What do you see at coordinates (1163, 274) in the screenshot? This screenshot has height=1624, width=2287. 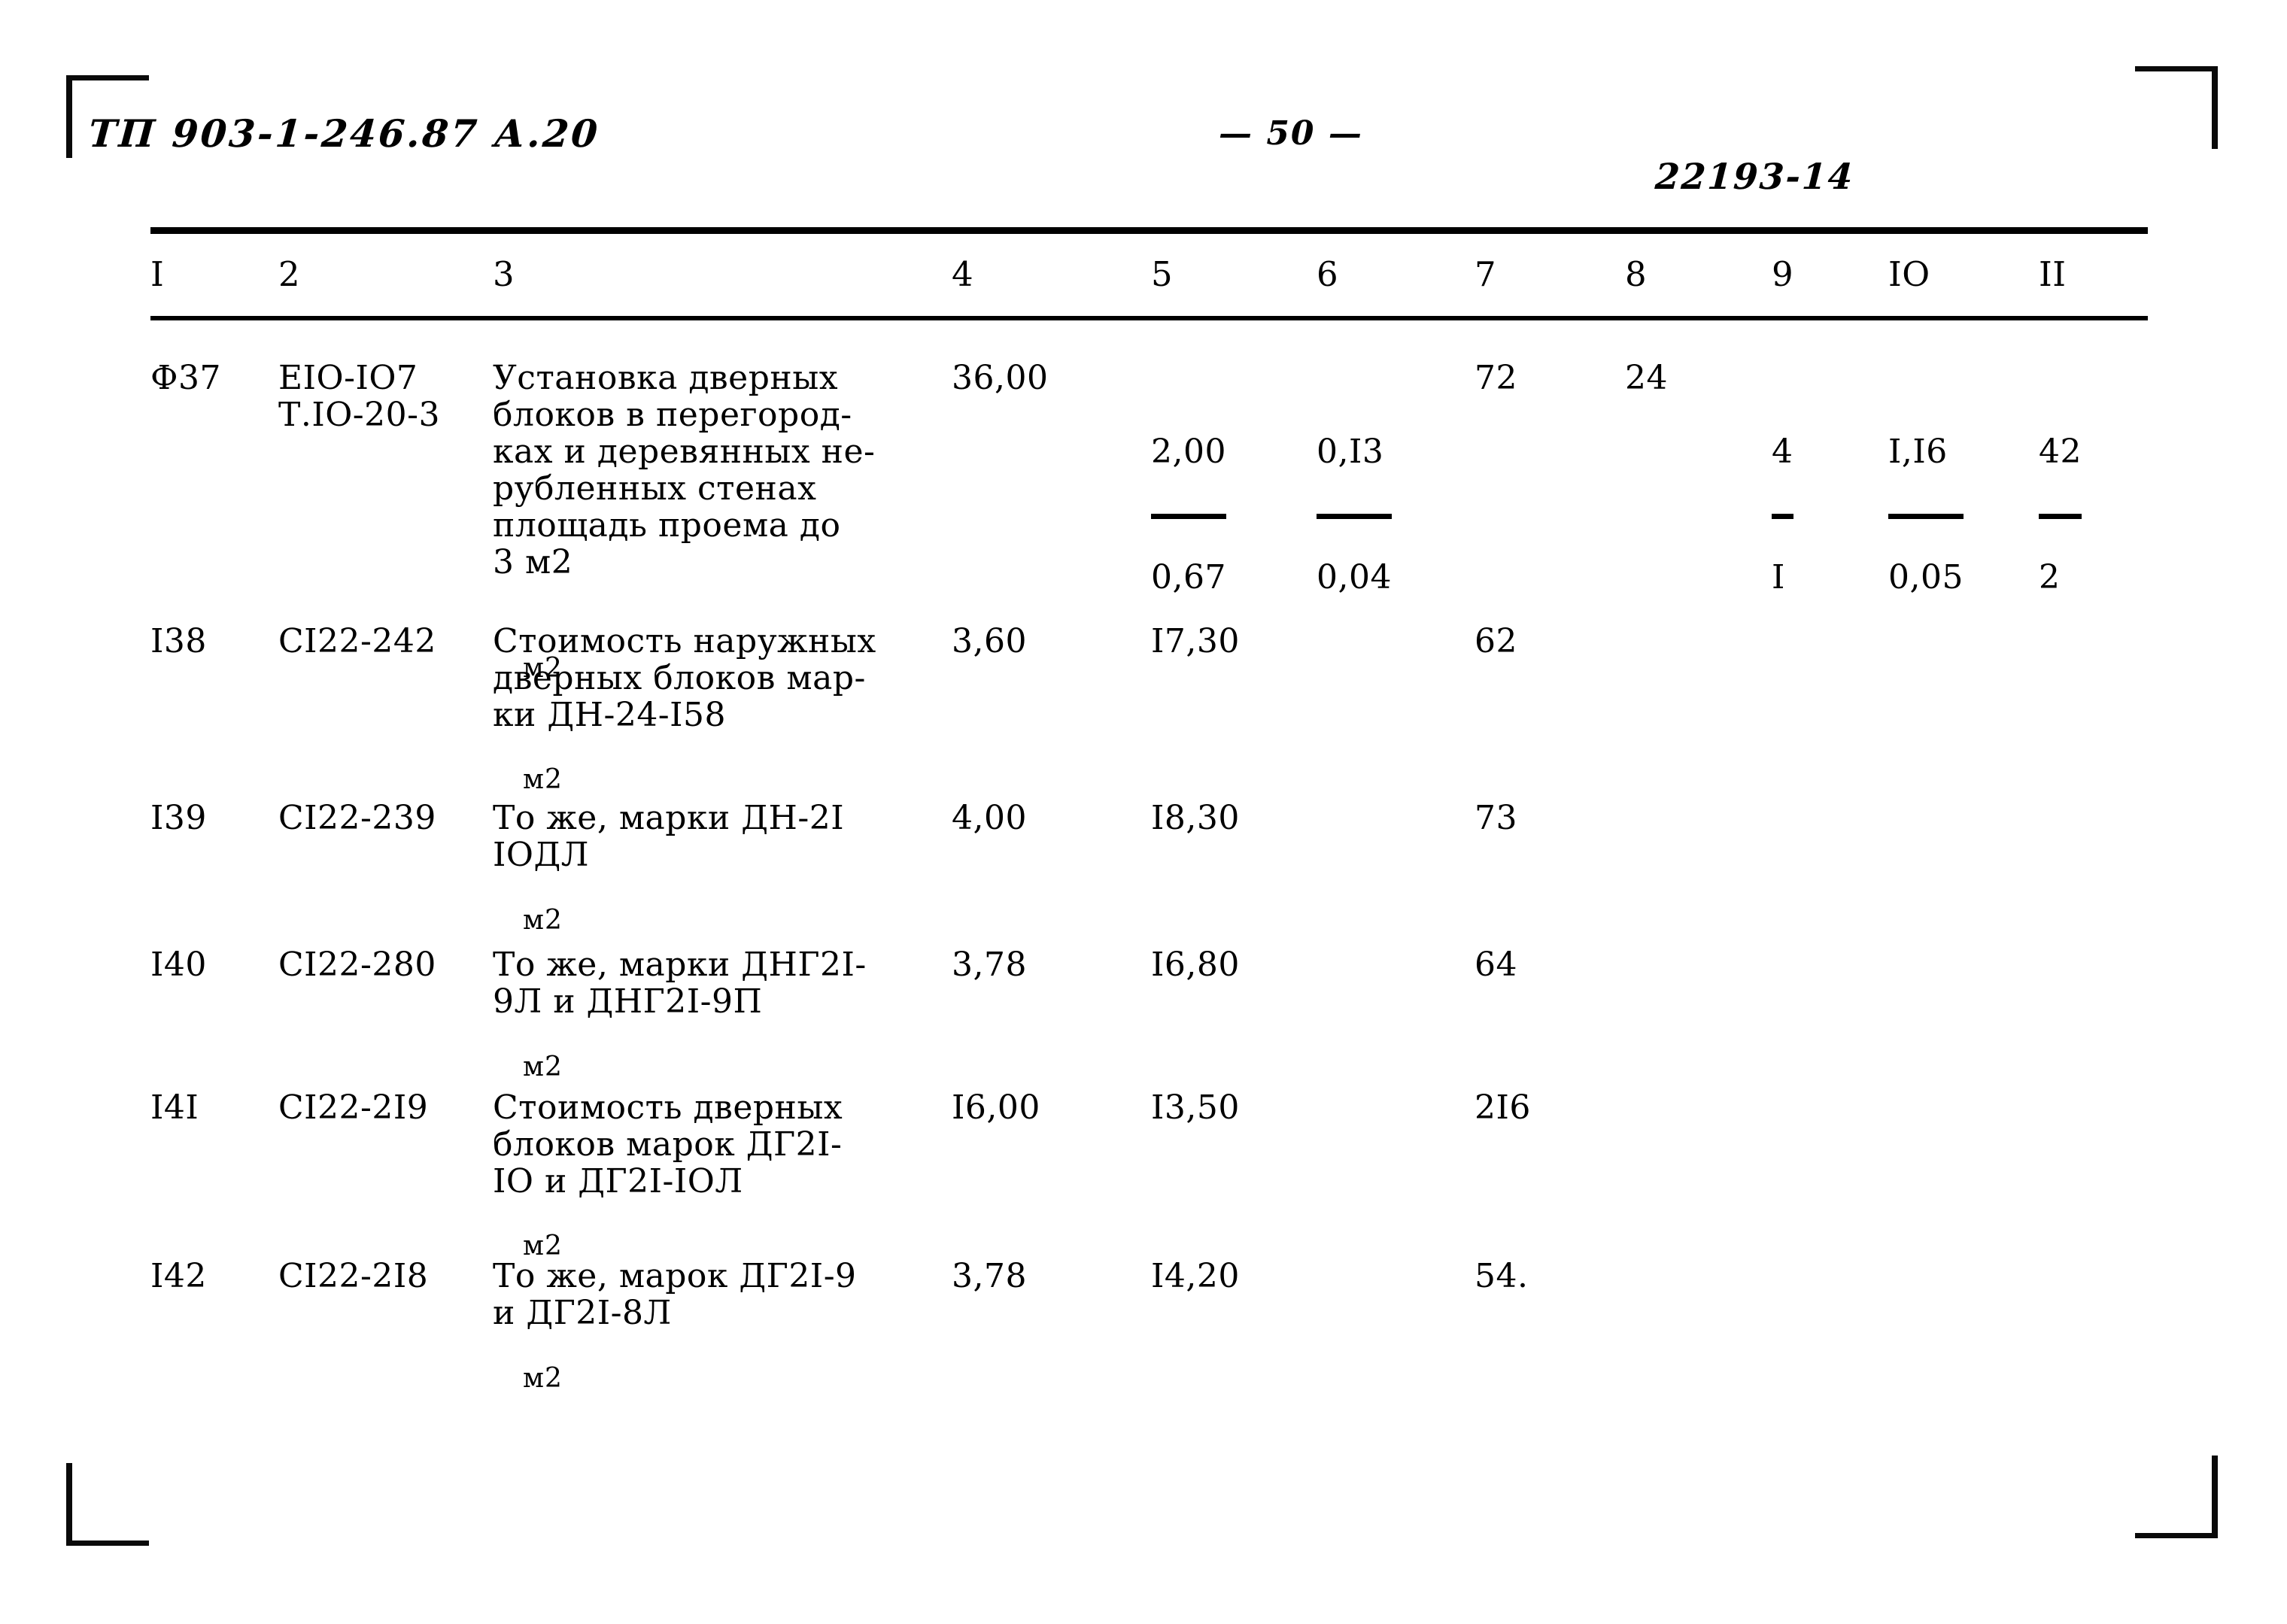 I see `column-header-5: 5` at bounding box center [1163, 274].